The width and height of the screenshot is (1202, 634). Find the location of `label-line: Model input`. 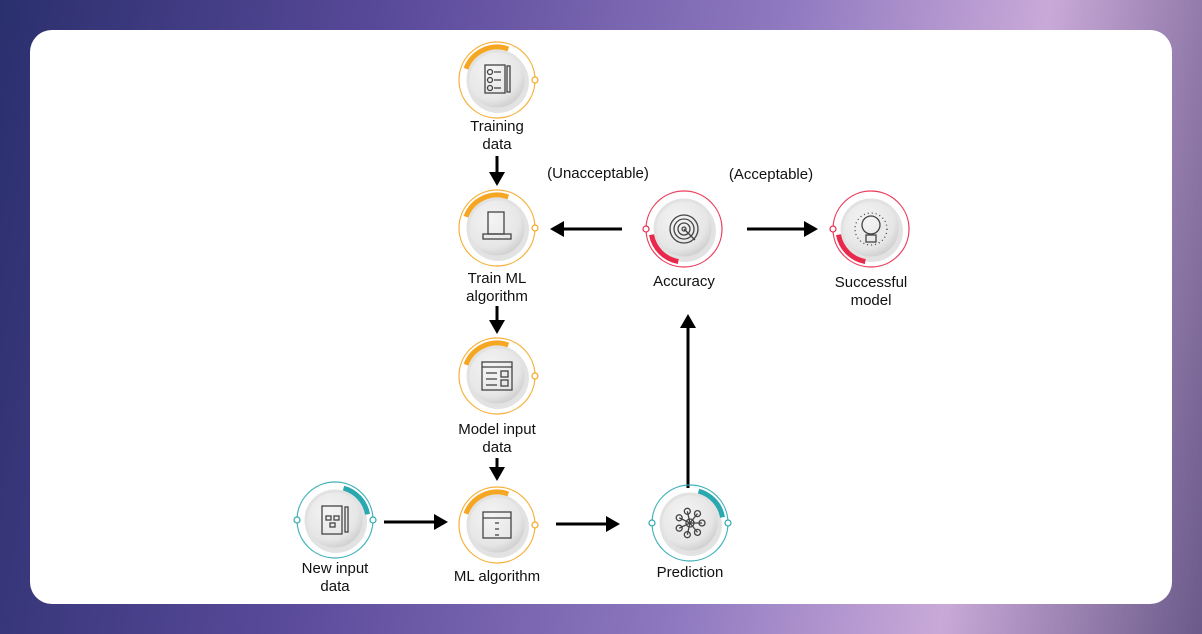

label-line: Model input is located at coordinates (497, 429).